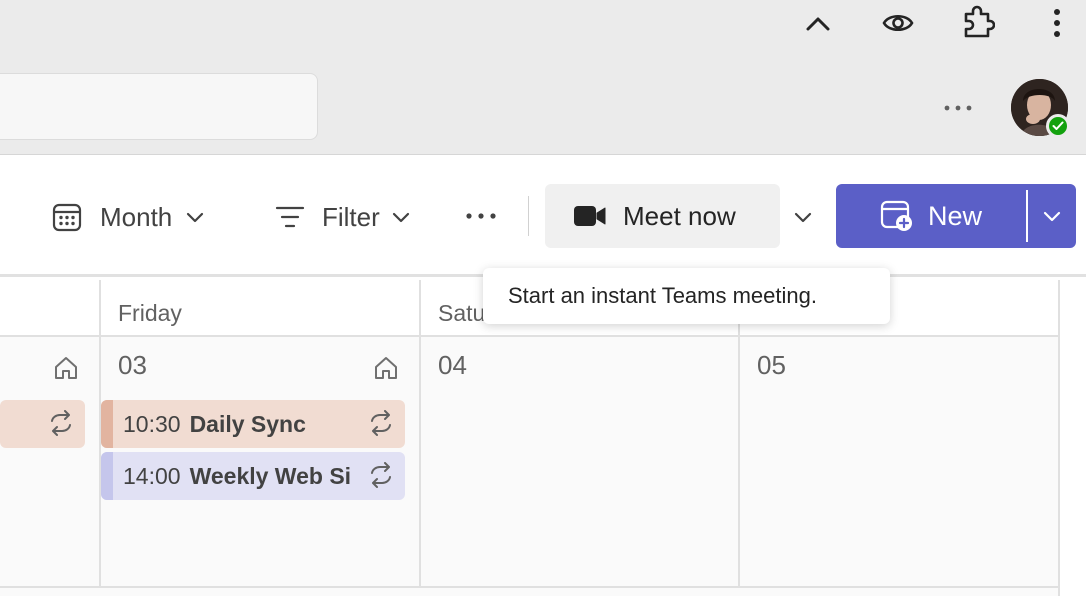 This screenshot has width=1086, height=596. Describe the element at coordinates (662, 295) in the screenshot. I see `tooltip-text: Start an instant Teams meeting.` at that location.